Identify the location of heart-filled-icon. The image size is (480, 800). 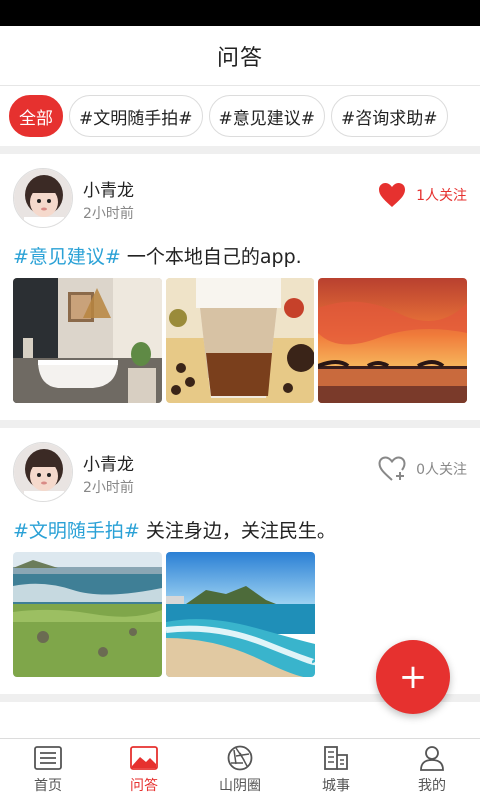
(392, 195).